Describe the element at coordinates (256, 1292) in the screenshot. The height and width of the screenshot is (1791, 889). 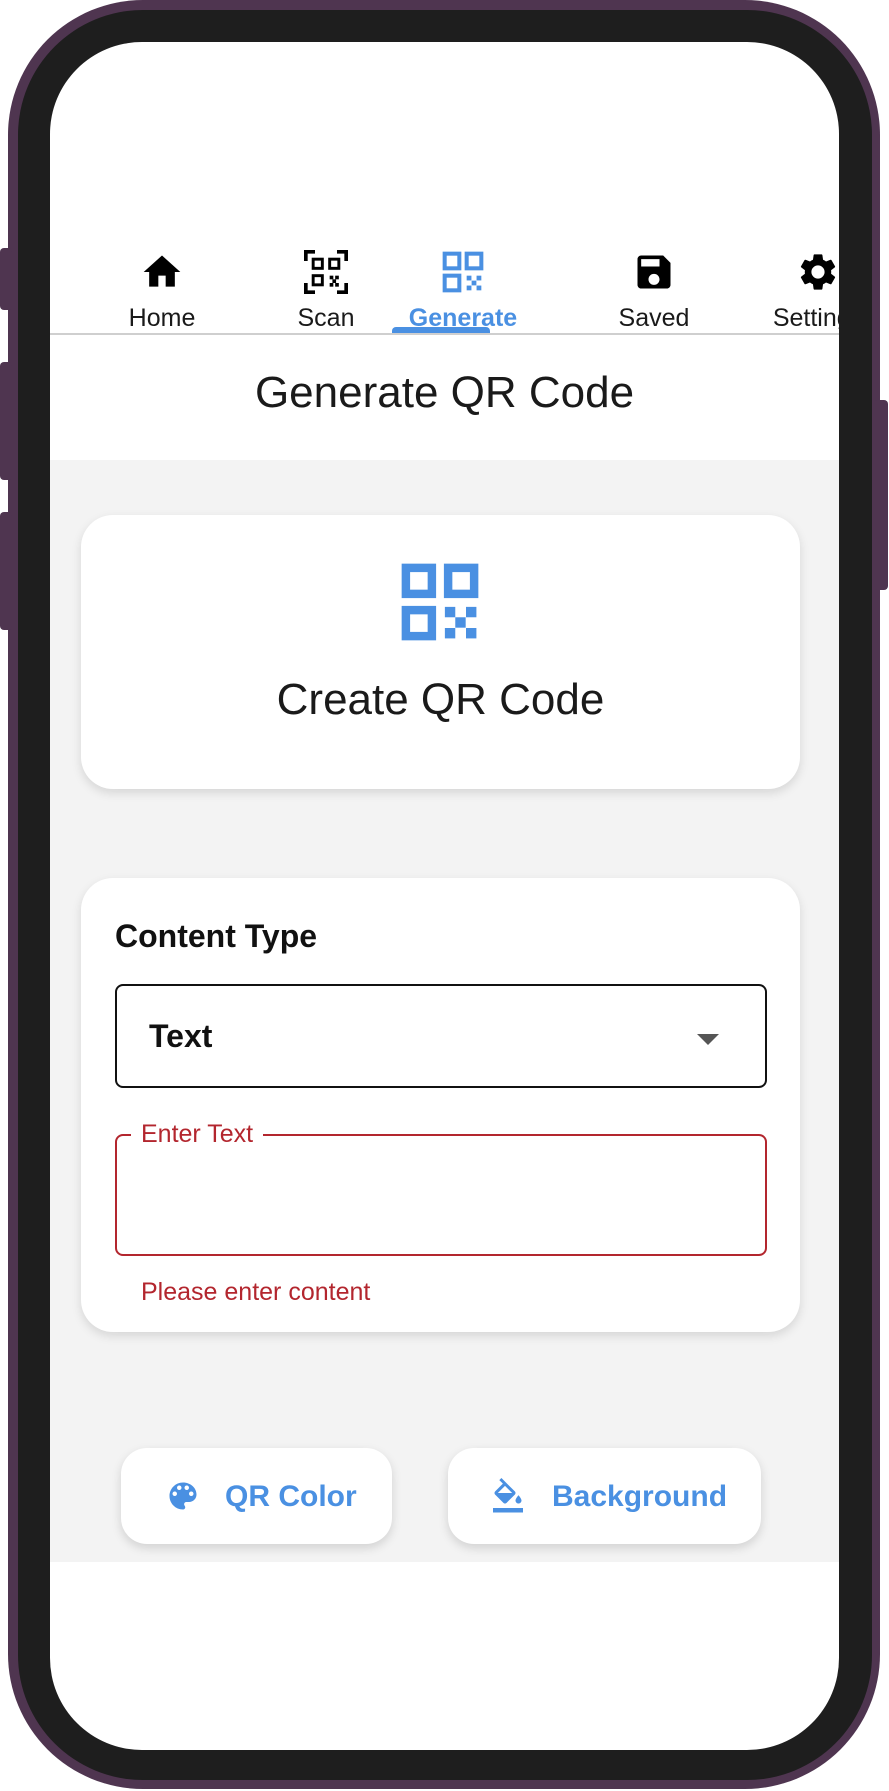
I see `field-error-message: Please enter content` at that location.